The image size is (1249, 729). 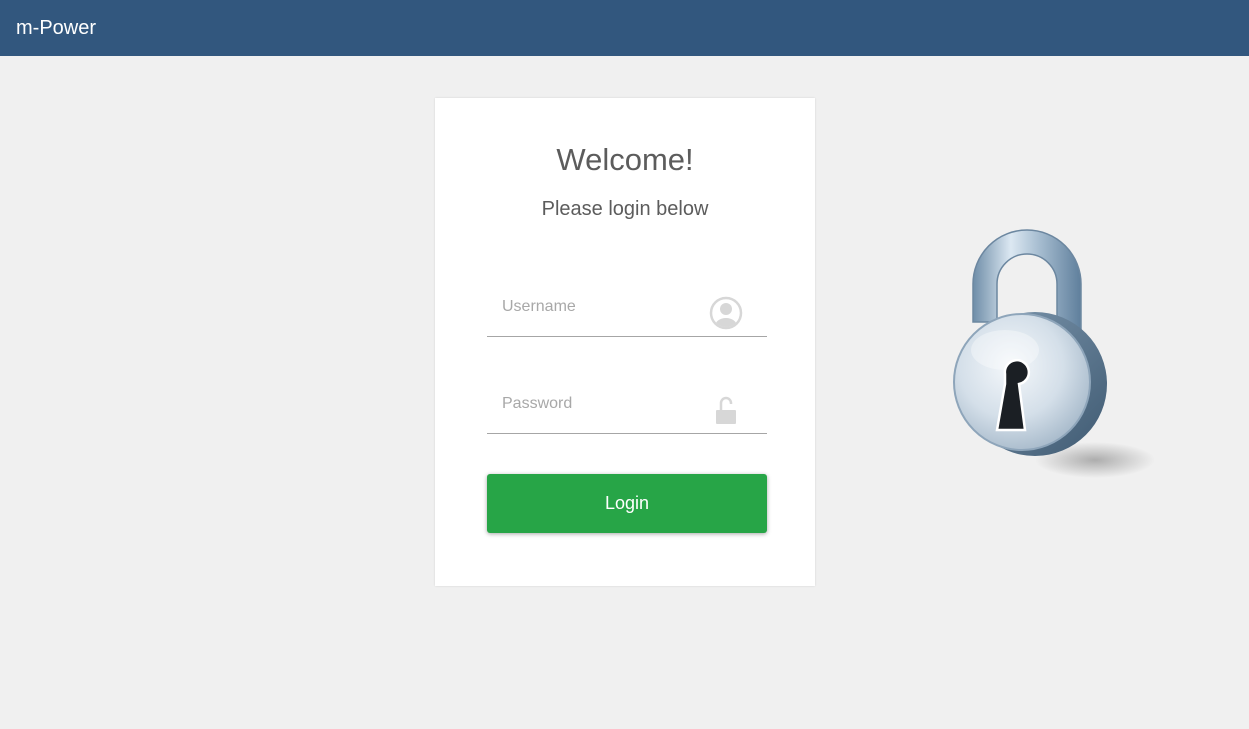 I want to click on user-icon, so click(x=726, y=313).